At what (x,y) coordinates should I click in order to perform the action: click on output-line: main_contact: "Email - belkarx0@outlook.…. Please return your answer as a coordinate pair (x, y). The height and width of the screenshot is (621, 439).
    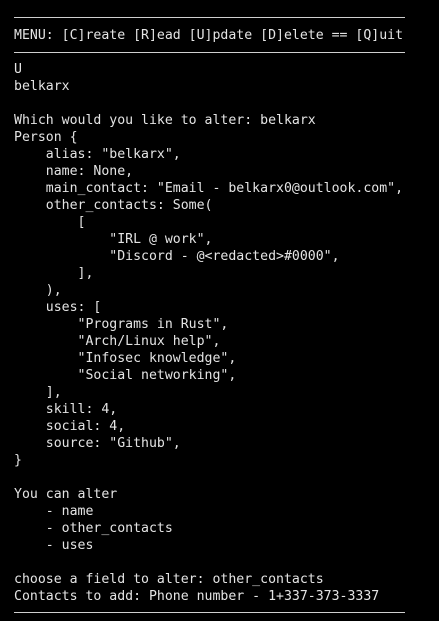
    Looking at the image, I should click on (209, 188).